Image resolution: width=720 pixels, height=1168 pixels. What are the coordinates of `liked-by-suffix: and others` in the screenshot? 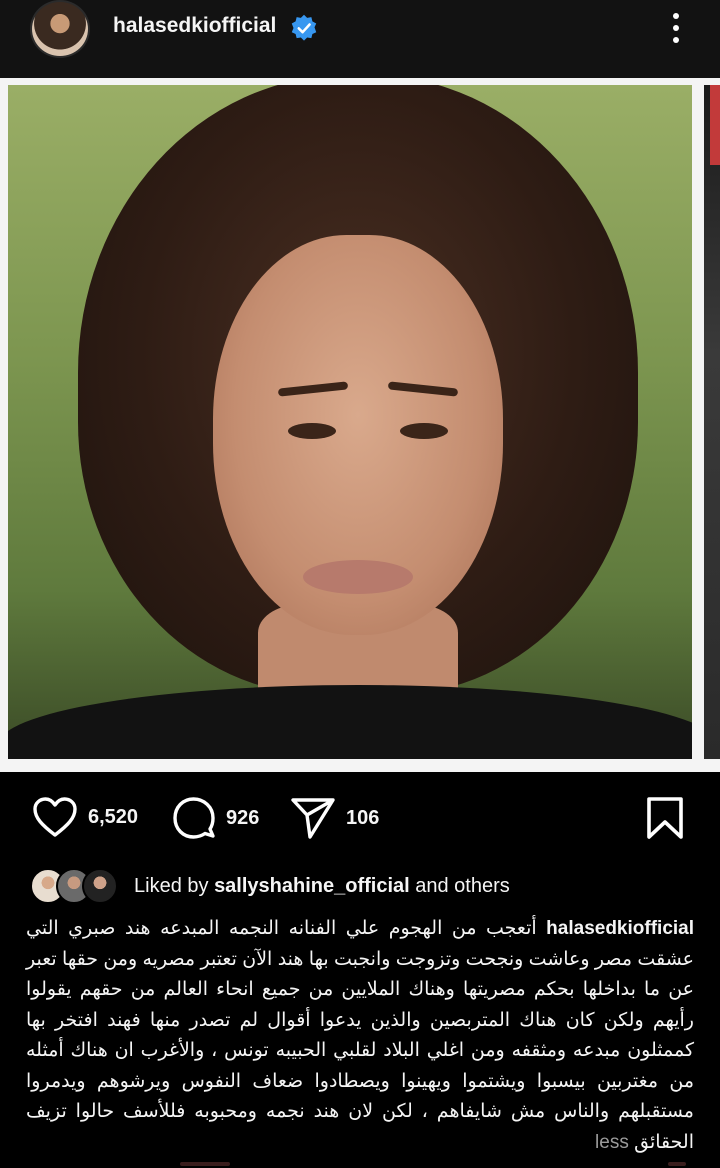 It's located at (459, 885).